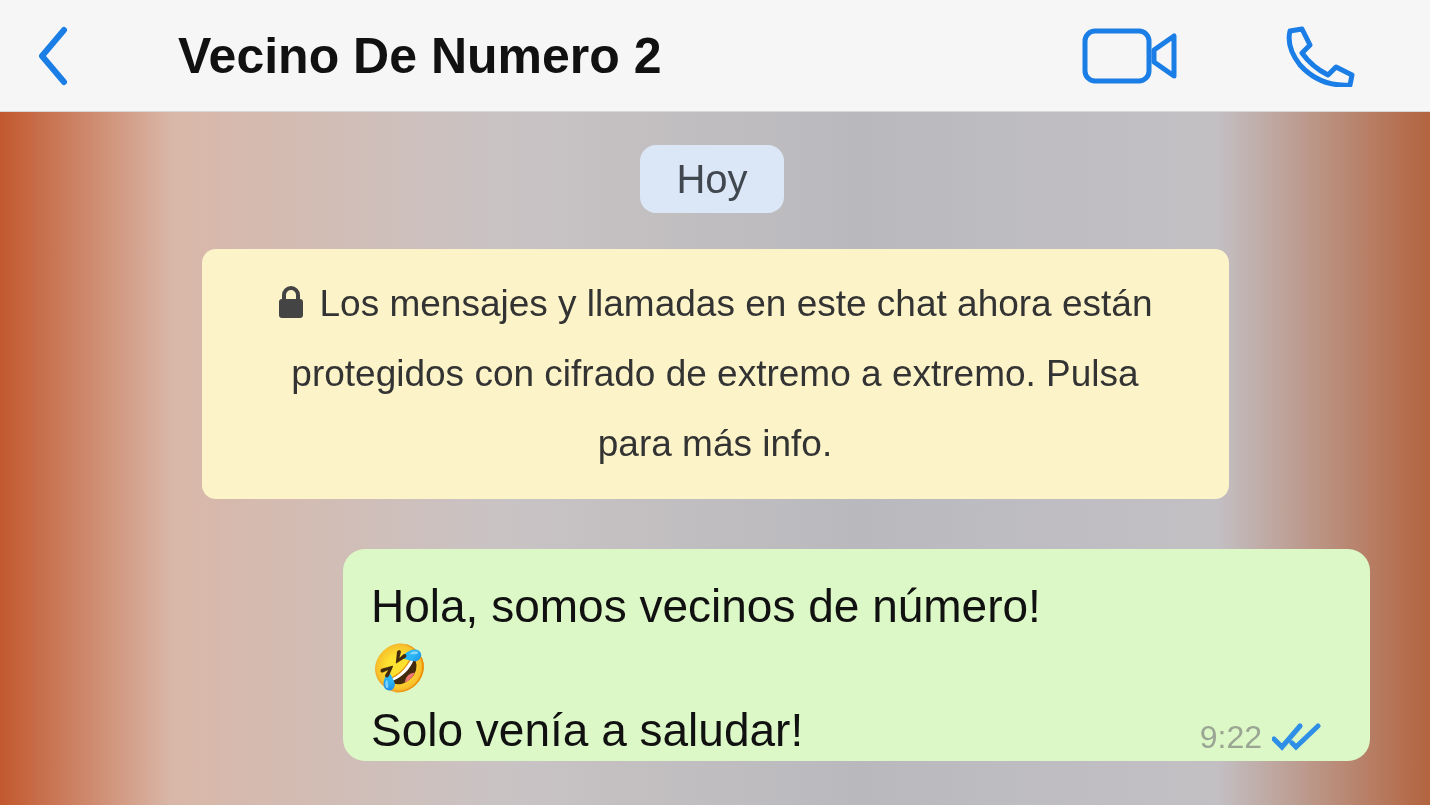 The image size is (1430, 805). Describe the element at coordinates (1230, 737) in the screenshot. I see `message-time: 9:22` at that location.